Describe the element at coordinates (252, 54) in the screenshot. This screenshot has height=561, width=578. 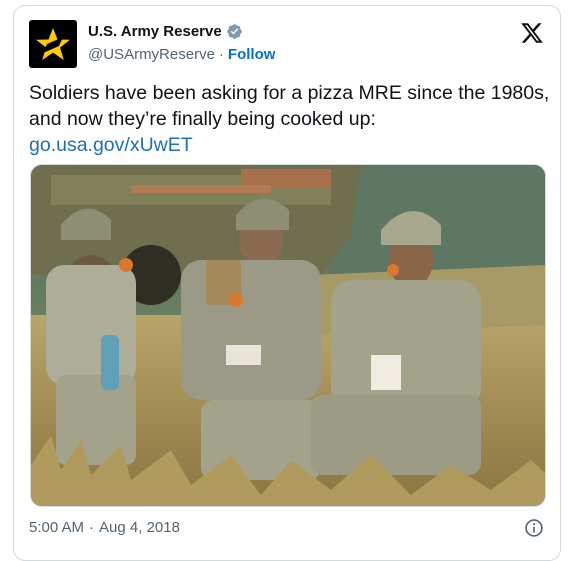
I see `follow-button: Follow` at that location.